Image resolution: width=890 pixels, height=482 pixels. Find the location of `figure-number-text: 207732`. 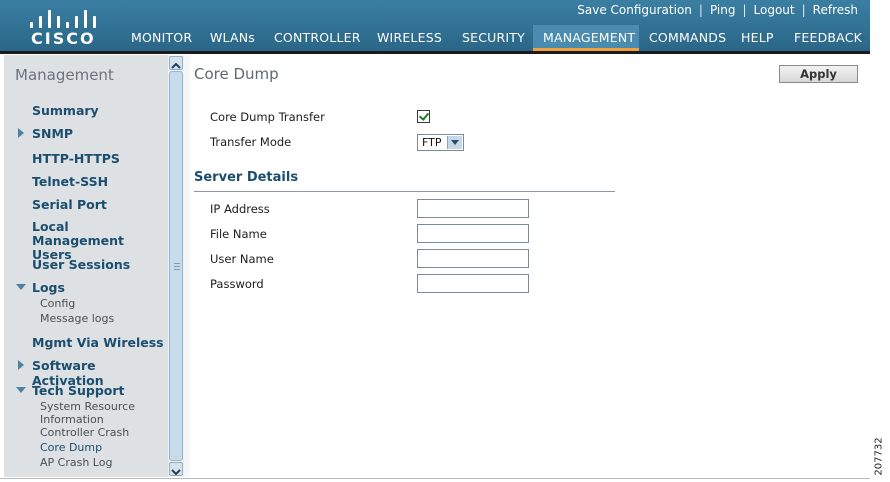

figure-number-text: 207732 is located at coordinates (879, 456).